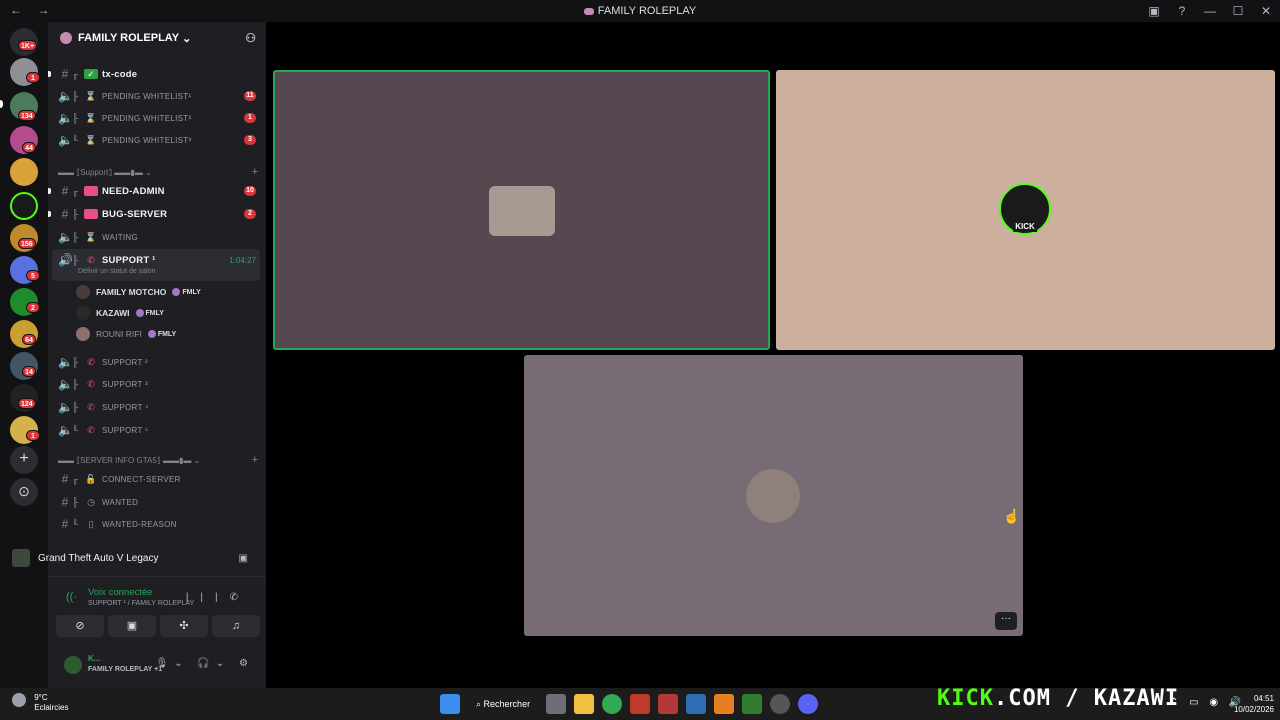 The height and width of the screenshot is (720, 1280). I want to click on server-icon, so click(66, 38).